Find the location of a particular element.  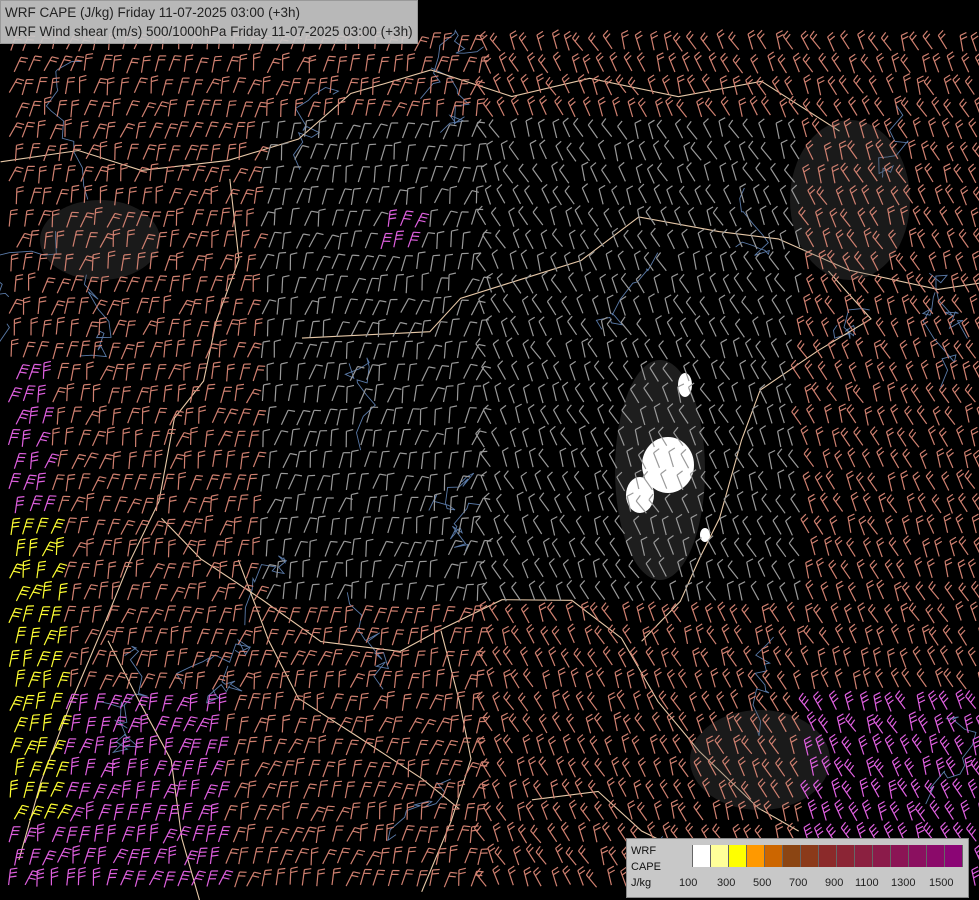

legend-label-wrf: WRF is located at coordinates (644, 851).